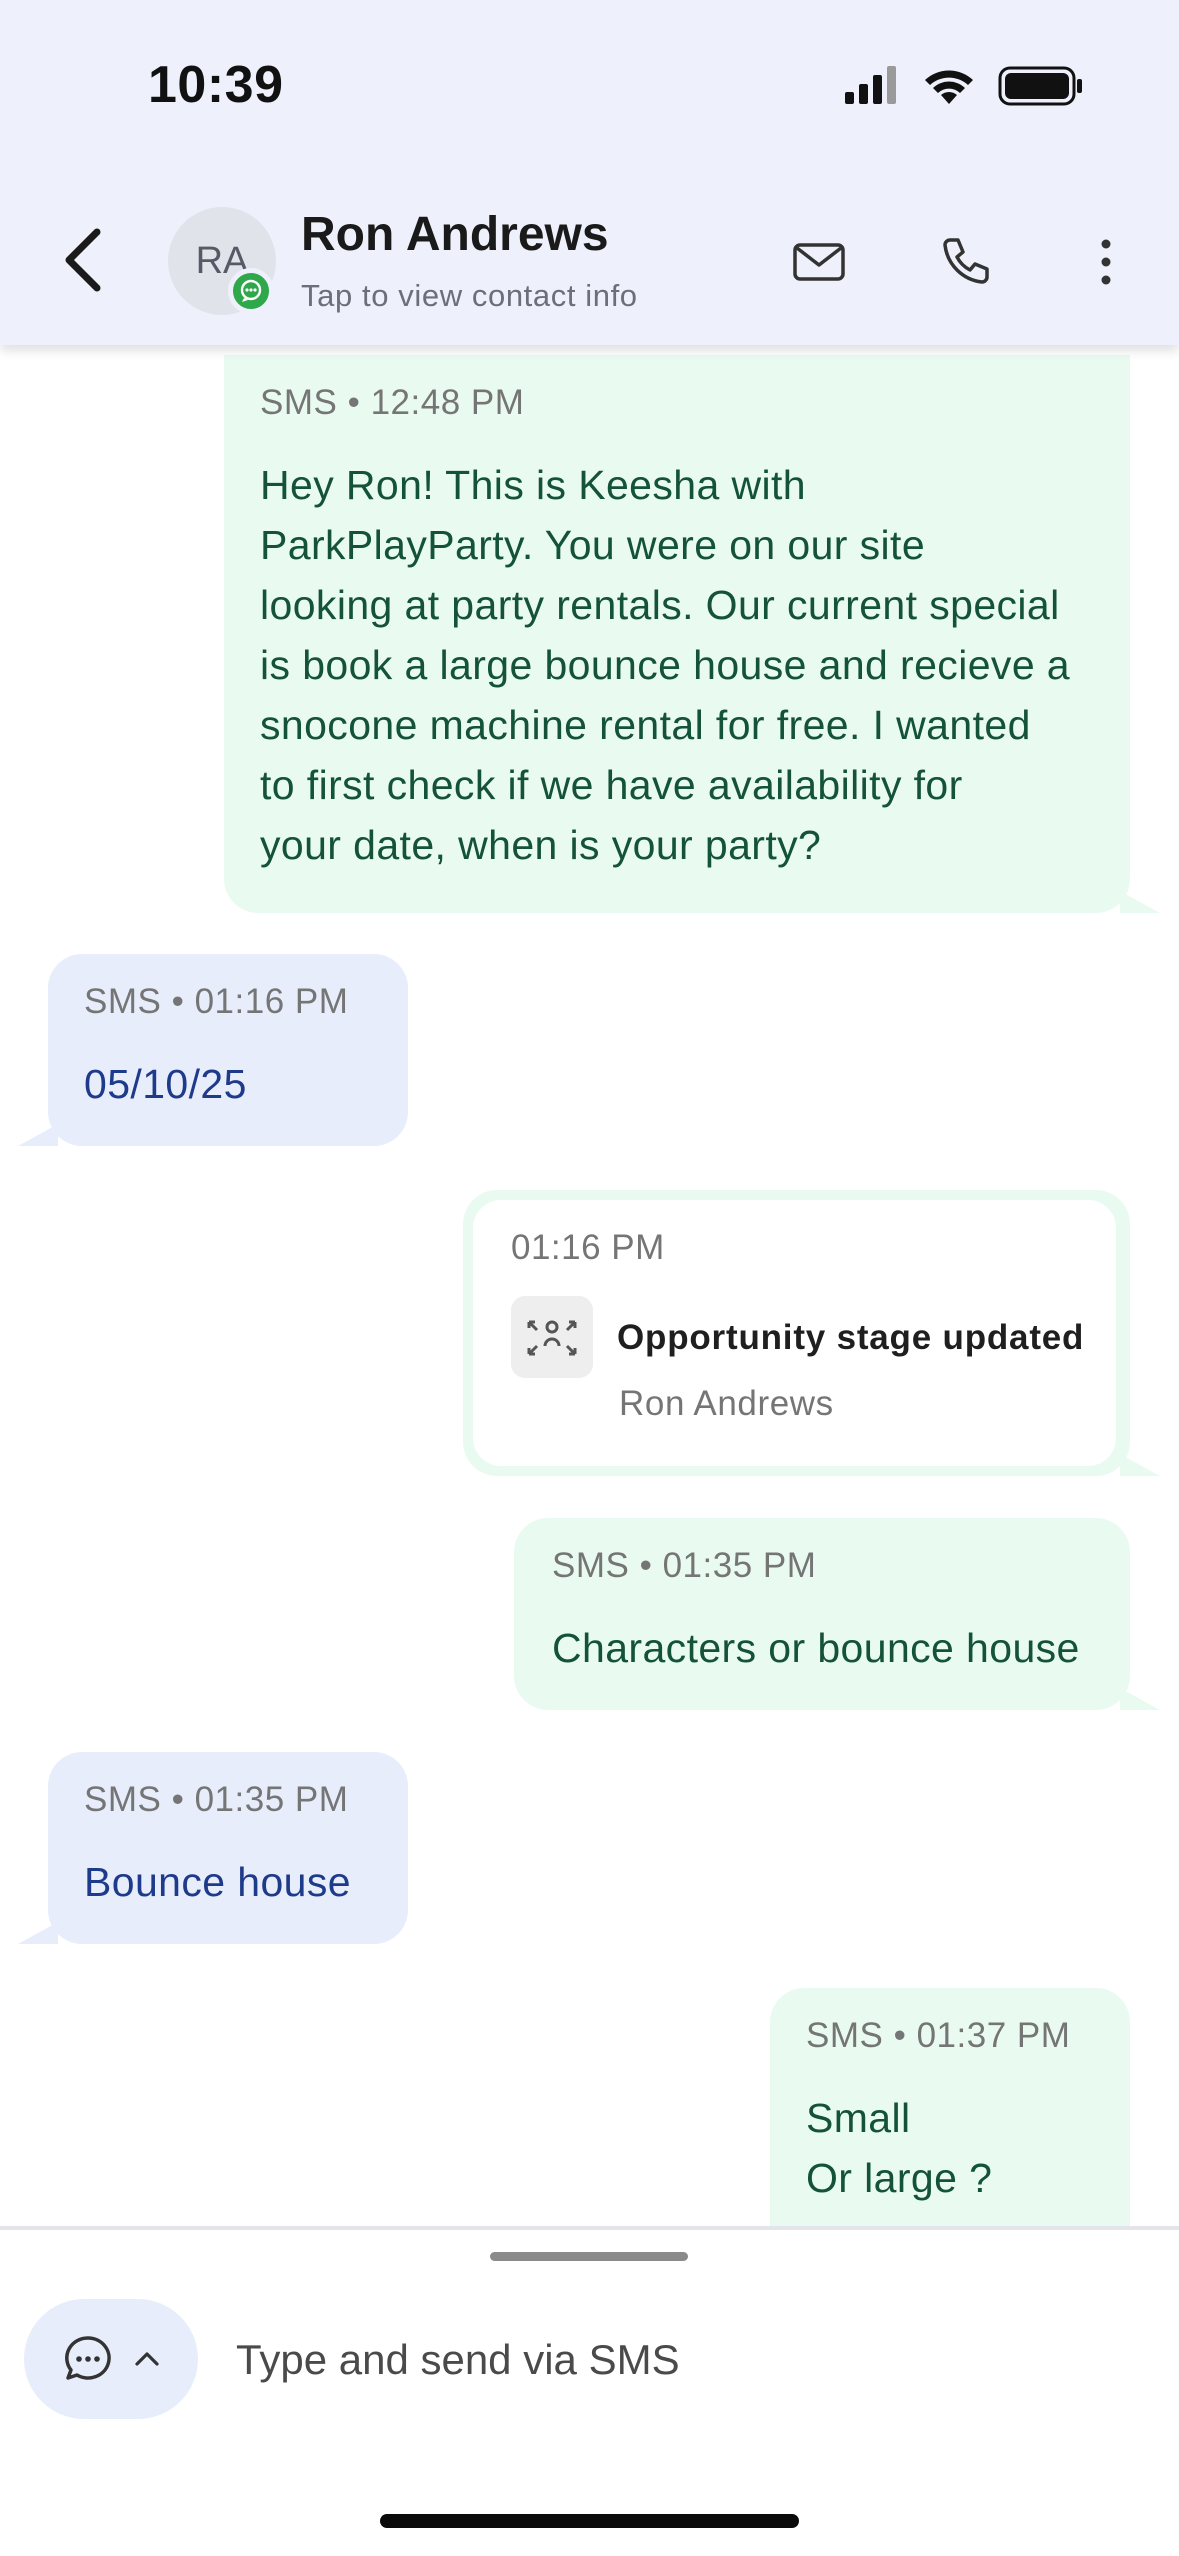  What do you see at coordinates (676, 2360) in the screenshot?
I see `message-input` at bounding box center [676, 2360].